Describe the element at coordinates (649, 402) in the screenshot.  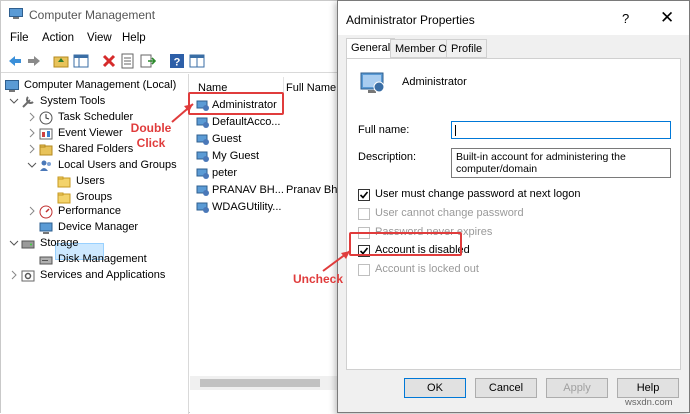
I see `watermark: wsxdn.com` at that location.